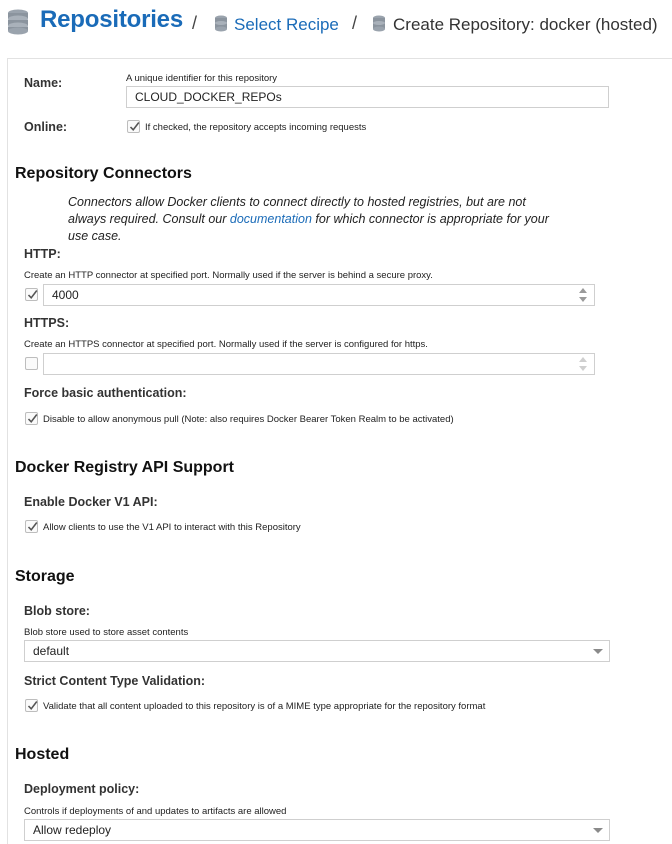  Describe the element at coordinates (103, 173) in the screenshot. I see `connectors-heading: Repository Connectors` at that location.